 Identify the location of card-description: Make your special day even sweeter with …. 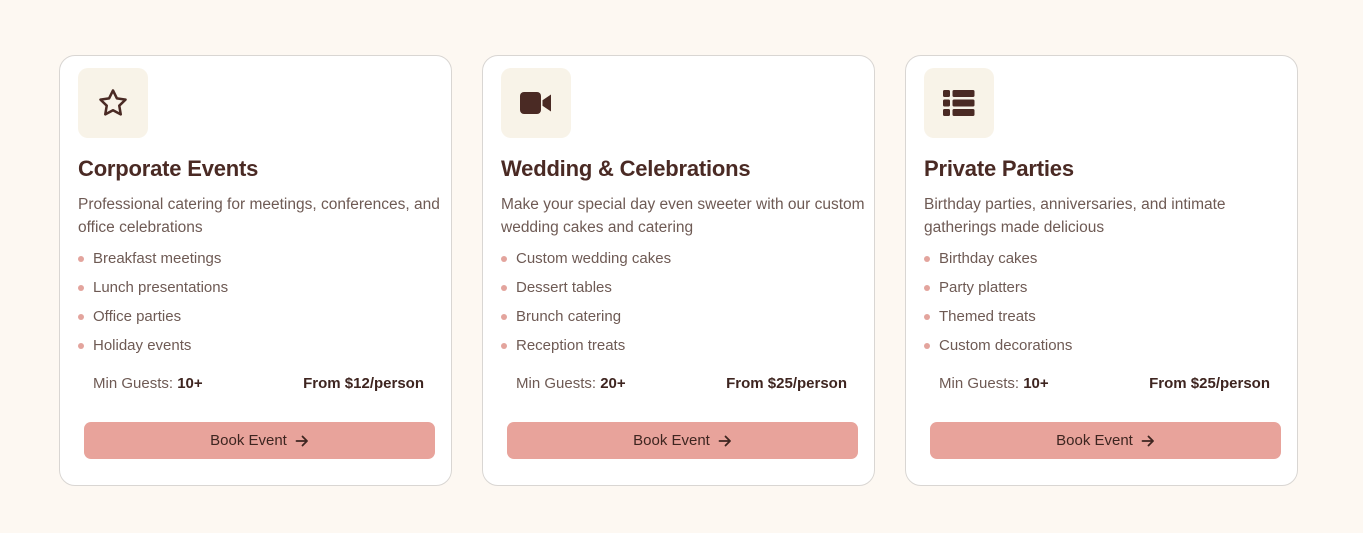
(683, 216).